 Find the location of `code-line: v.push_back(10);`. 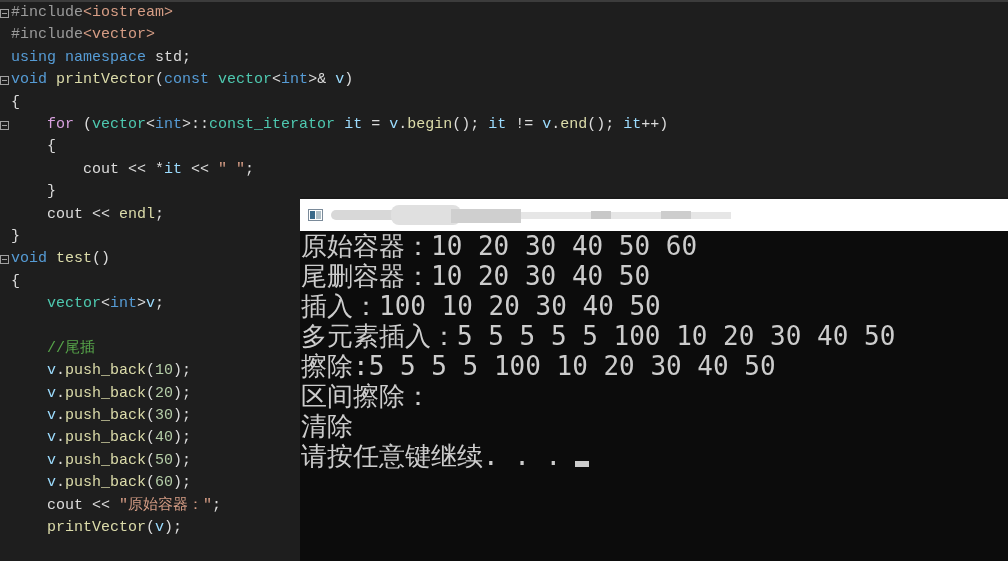

code-line: v.push_back(10); is located at coordinates (119, 371).